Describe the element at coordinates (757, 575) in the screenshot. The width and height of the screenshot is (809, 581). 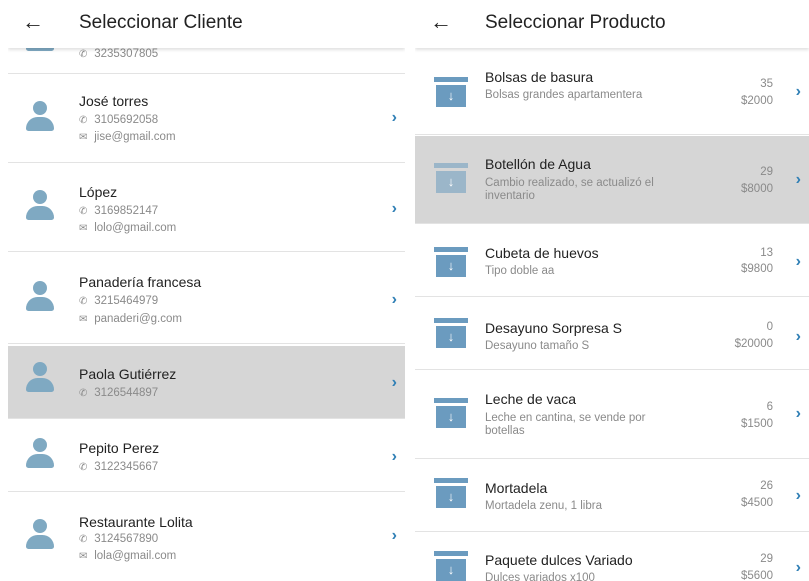
I see `product-price: $5600` at that location.